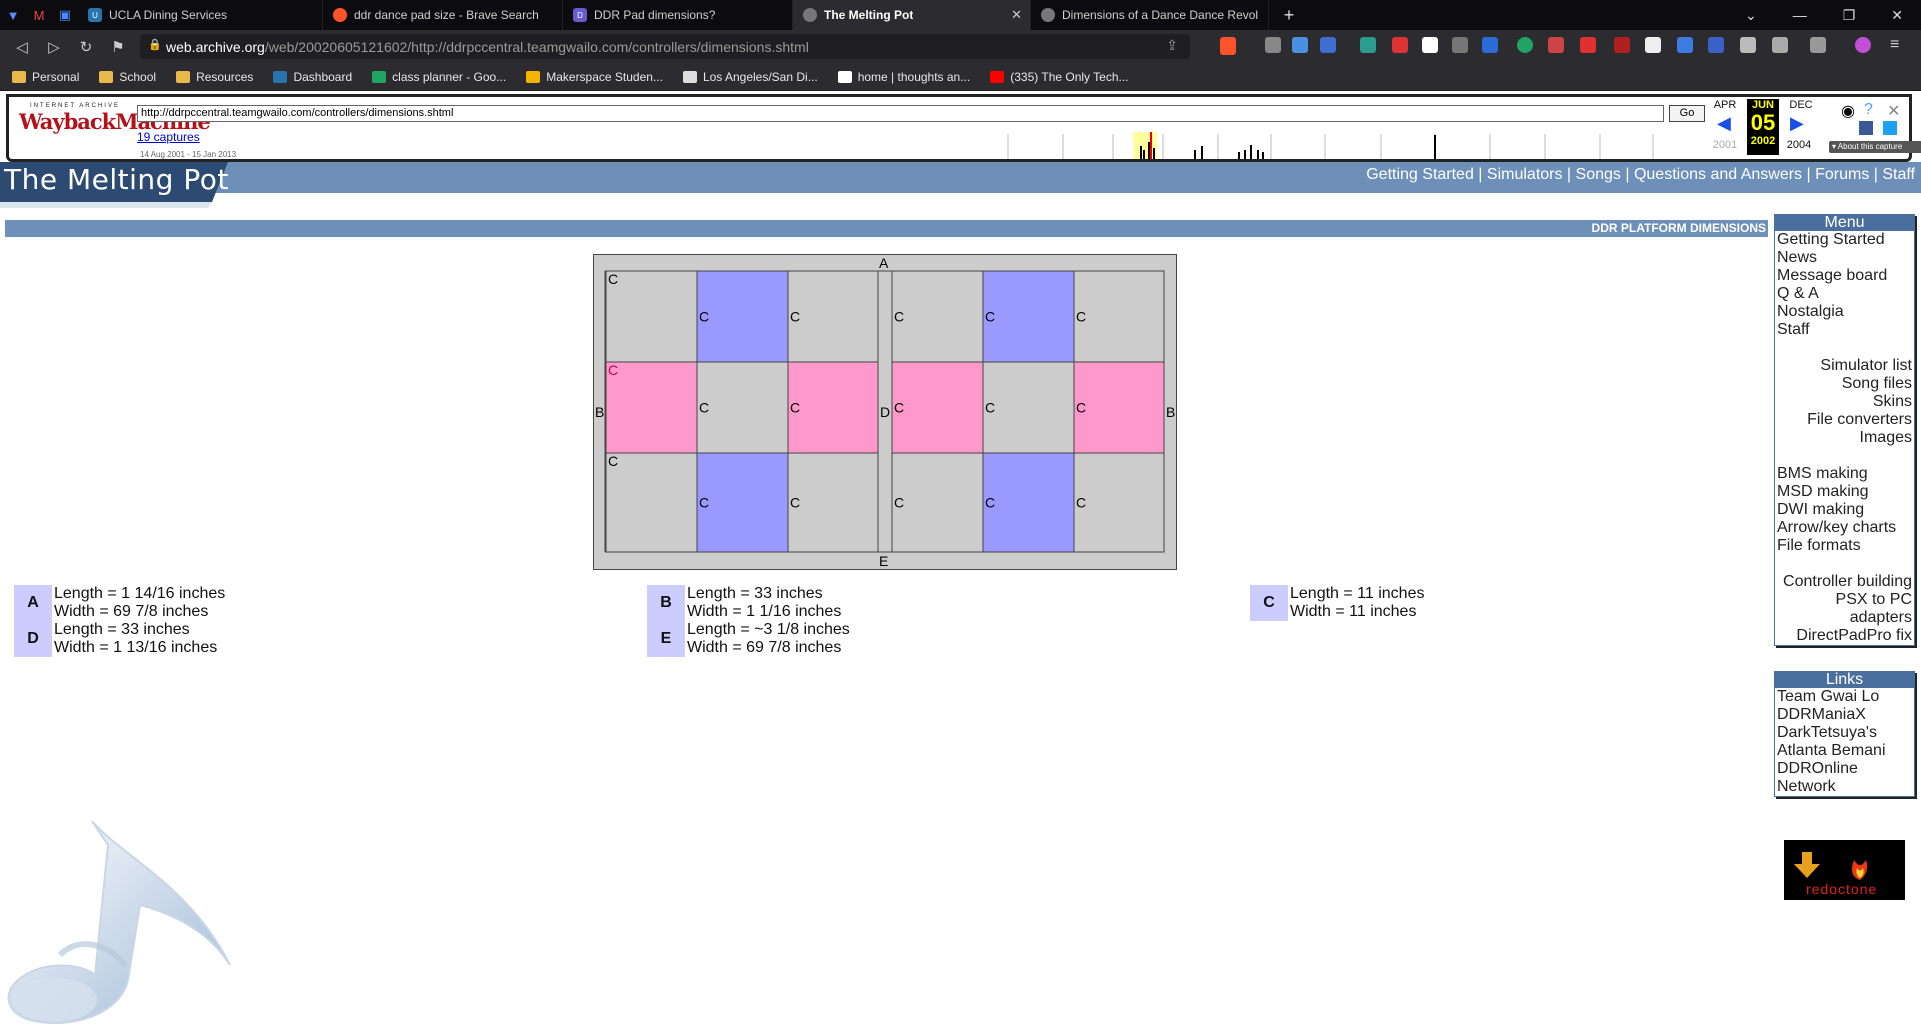  I want to click on user-icon: ◉, so click(1848, 111).